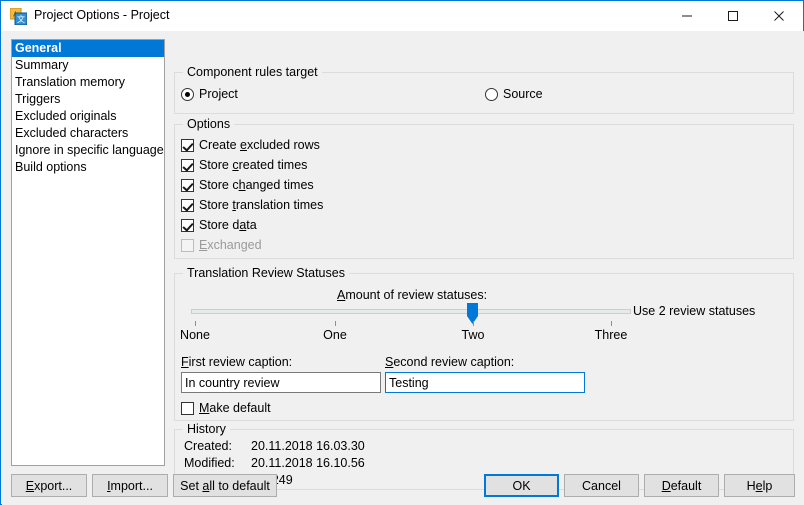  I want to click on radio-project: Project, so click(209, 94).